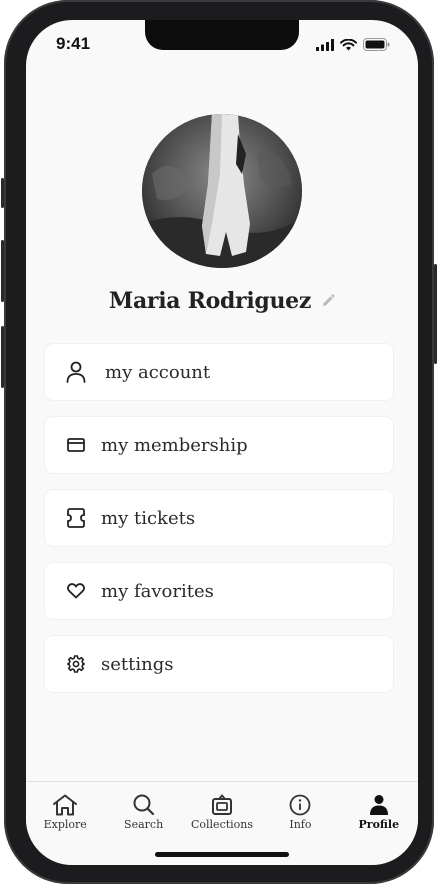  I want to click on tab-profile: Profile, so click(379, 823).